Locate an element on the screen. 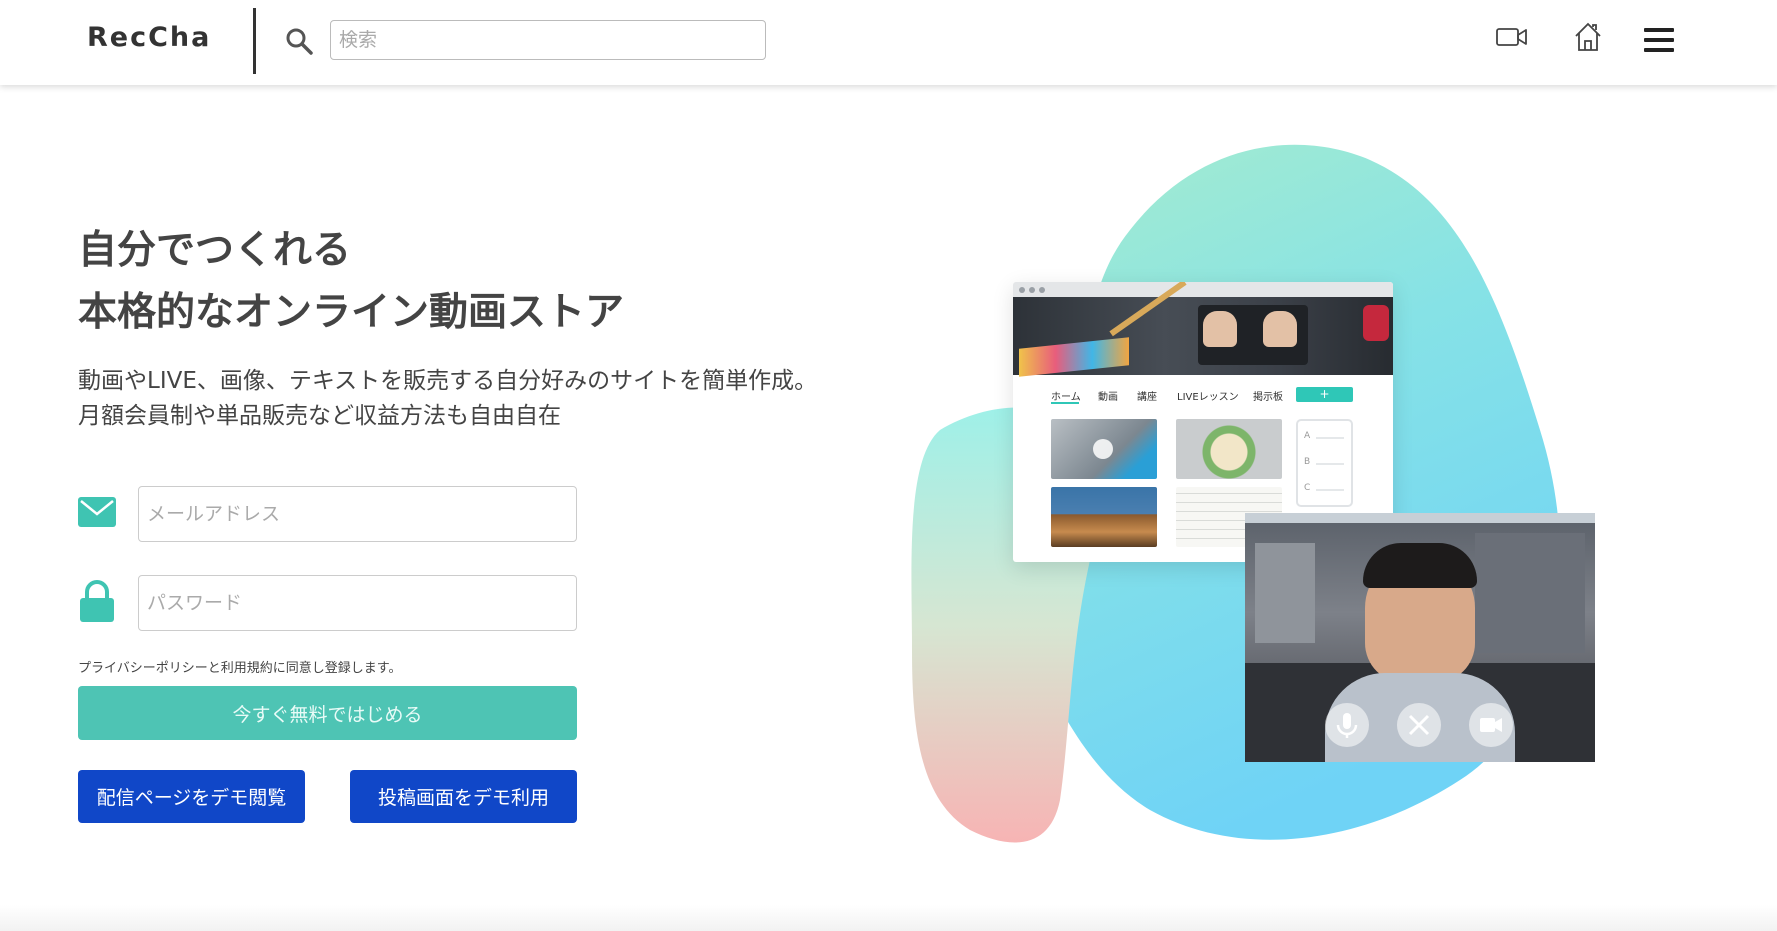  browser-titlebar is located at coordinates (1203, 289).